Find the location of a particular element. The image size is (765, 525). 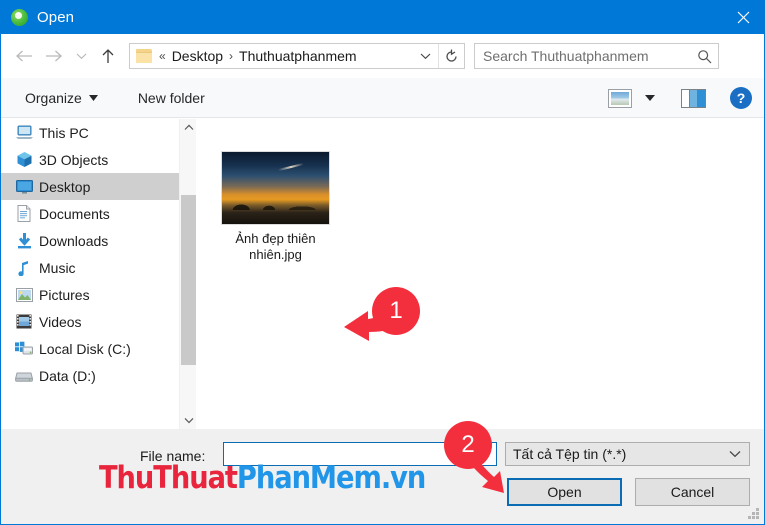

cancel-button: Cancel is located at coordinates (692, 492).